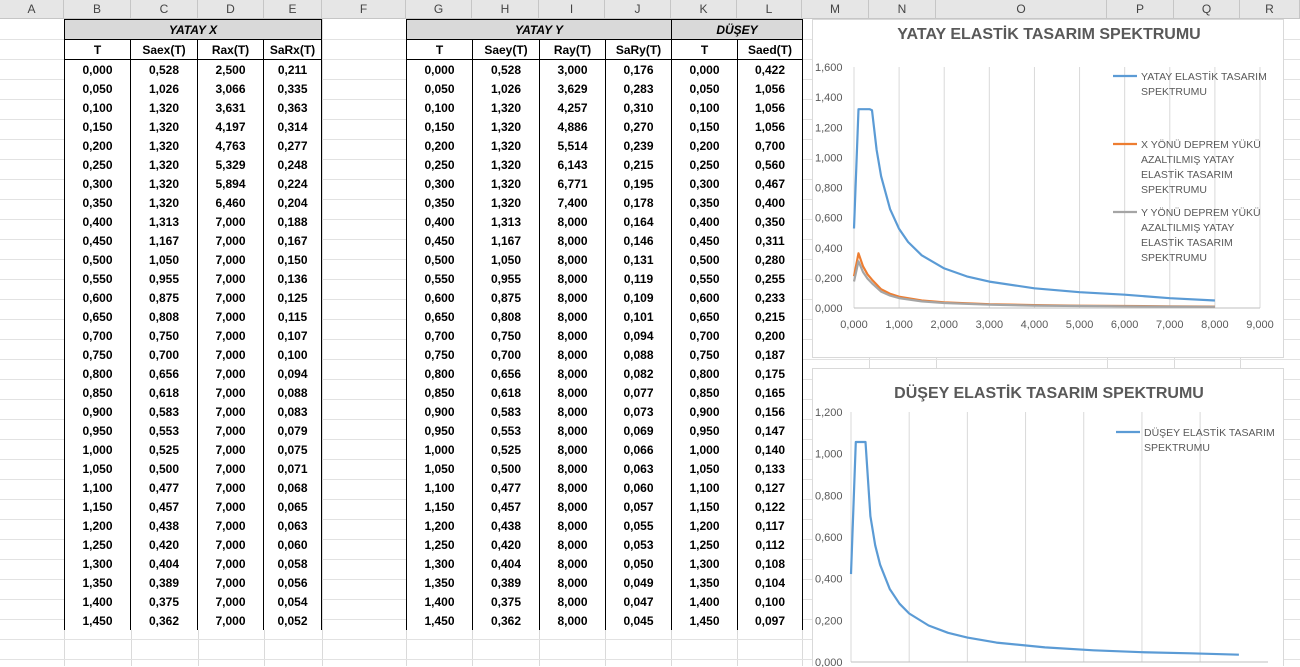 This screenshot has width=1300, height=667. Describe the element at coordinates (164, 373) in the screenshot. I see `table-cell: 0,656` at that location.